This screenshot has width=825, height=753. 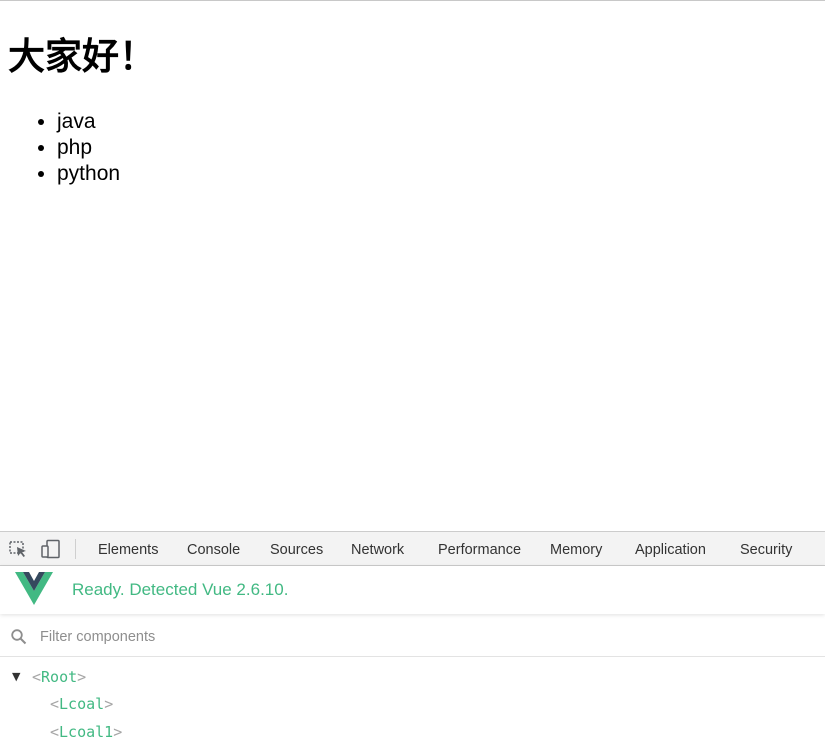 I want to click on vue-devtools-header: Ready. Detected Vue 2.6.10., so click(x=412, y=590).